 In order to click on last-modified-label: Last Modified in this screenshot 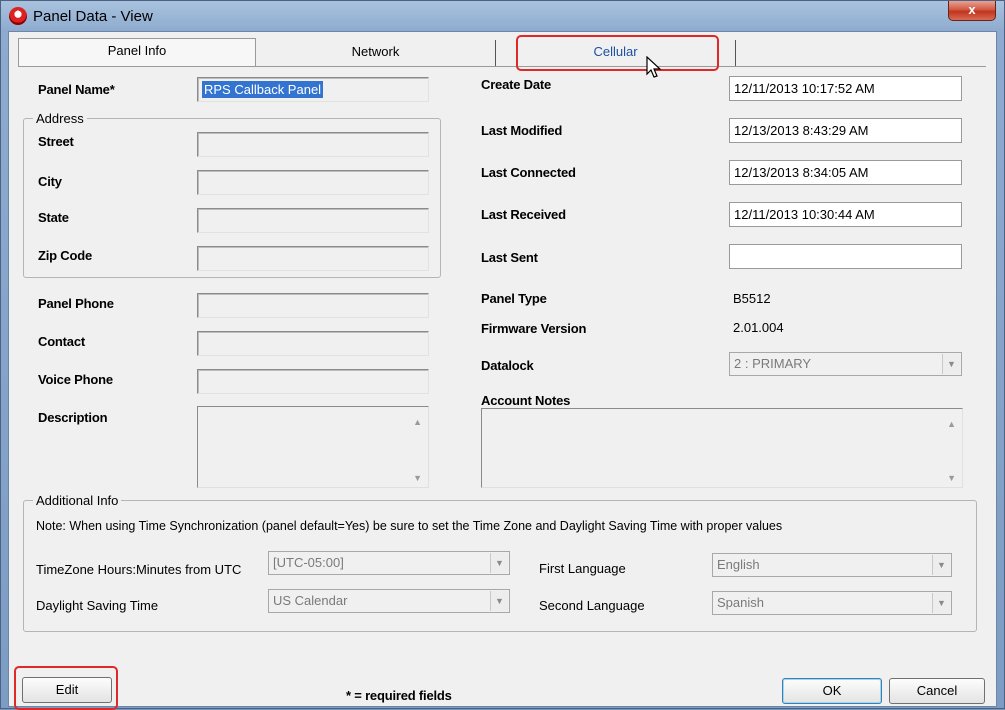, I will do `click(522, 130)`.